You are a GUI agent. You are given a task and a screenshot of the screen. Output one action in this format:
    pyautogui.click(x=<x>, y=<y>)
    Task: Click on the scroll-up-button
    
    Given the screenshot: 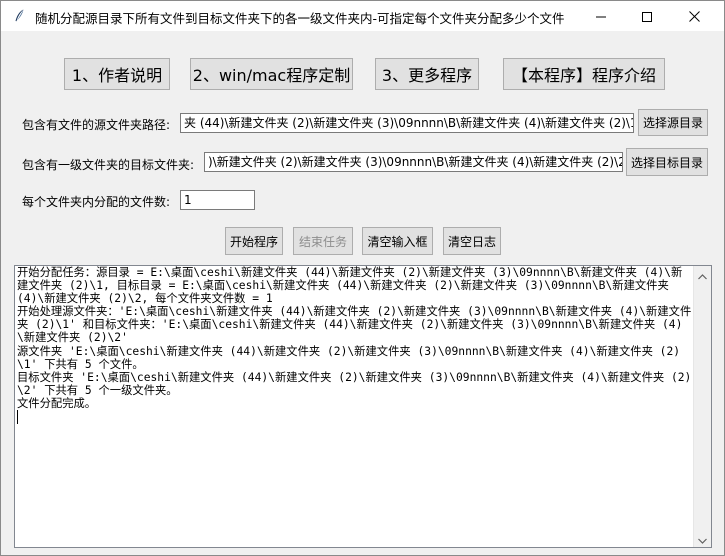 What is the action you would take?
    pyautogui.click(x=702, y=274)
    